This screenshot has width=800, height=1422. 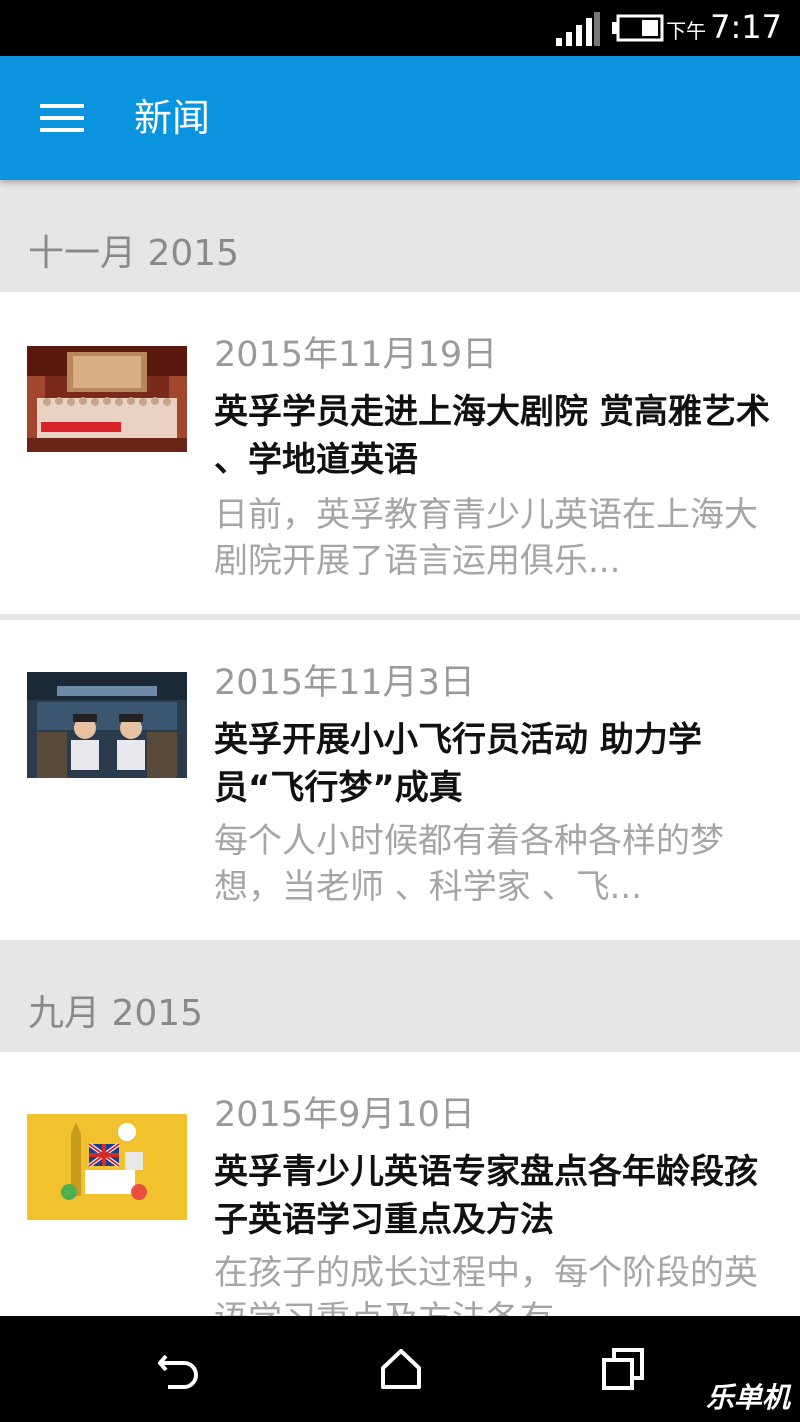 What do you see at coordinates (356, 355) in the screenshot?
I see `news-date: 2015年11月19日` at bounding box center [356, 355].